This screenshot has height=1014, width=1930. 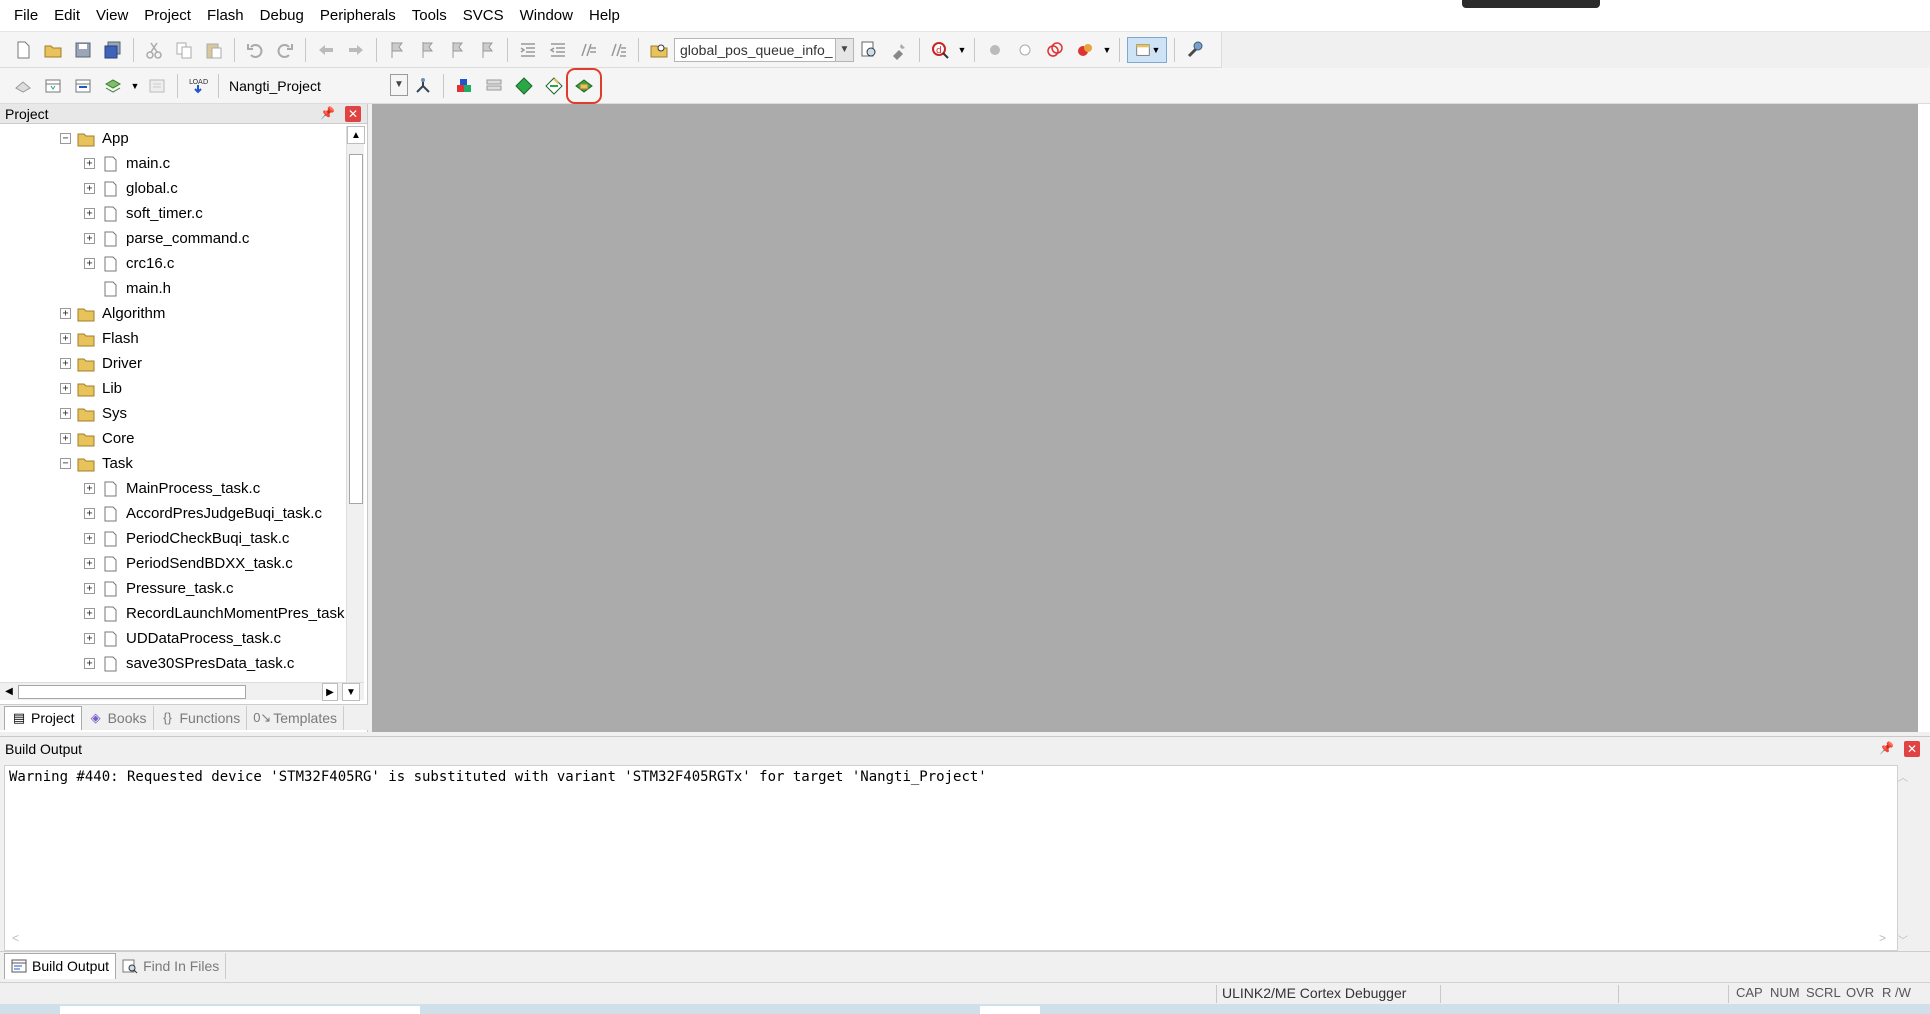 I want to click on tree-file: + AccordPresJudgeBuqi_task.c, so click(x=203, y=513).